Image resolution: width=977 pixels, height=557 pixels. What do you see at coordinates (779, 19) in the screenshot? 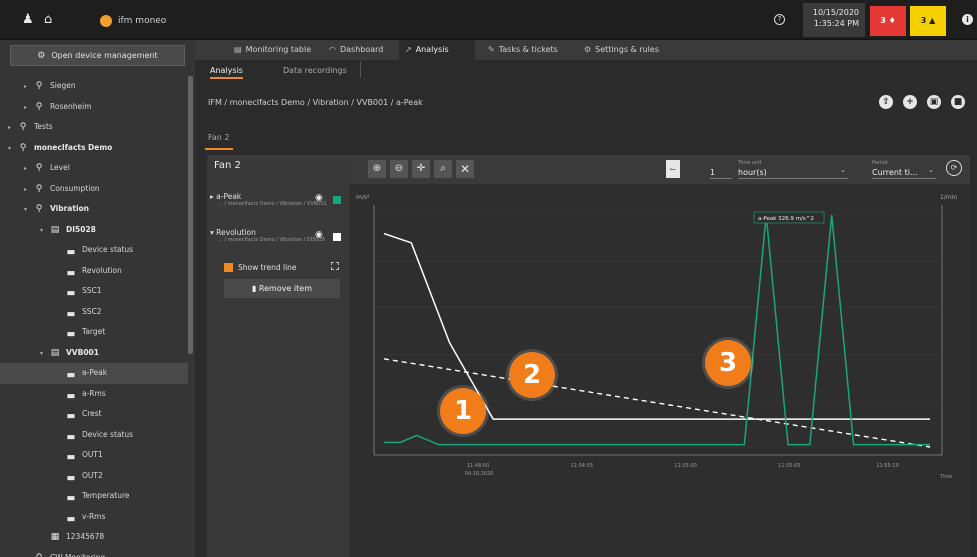
I see `help-icon: ?` at bounding box center [779, 19].